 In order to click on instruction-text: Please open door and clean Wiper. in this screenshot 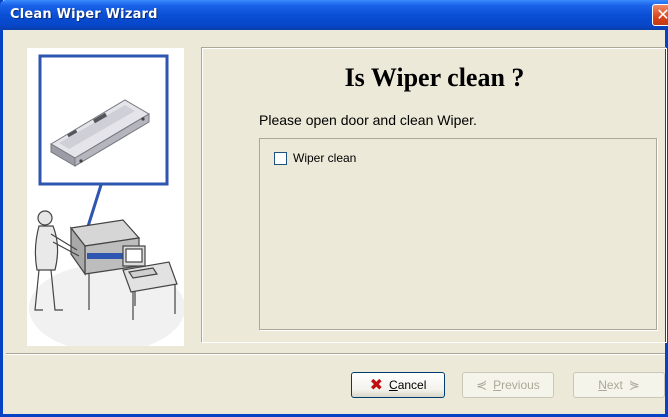, I will do `click(368, 120)`.